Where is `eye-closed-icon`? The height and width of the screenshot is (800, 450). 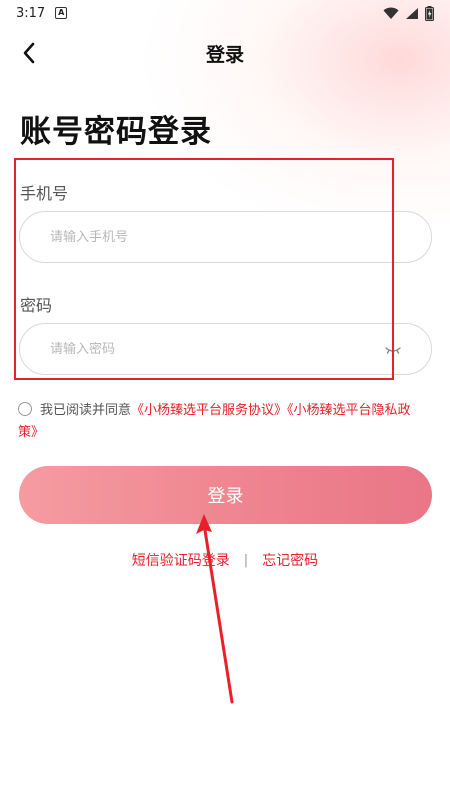 eye-closed-icon is located at coordinates (393, 351).